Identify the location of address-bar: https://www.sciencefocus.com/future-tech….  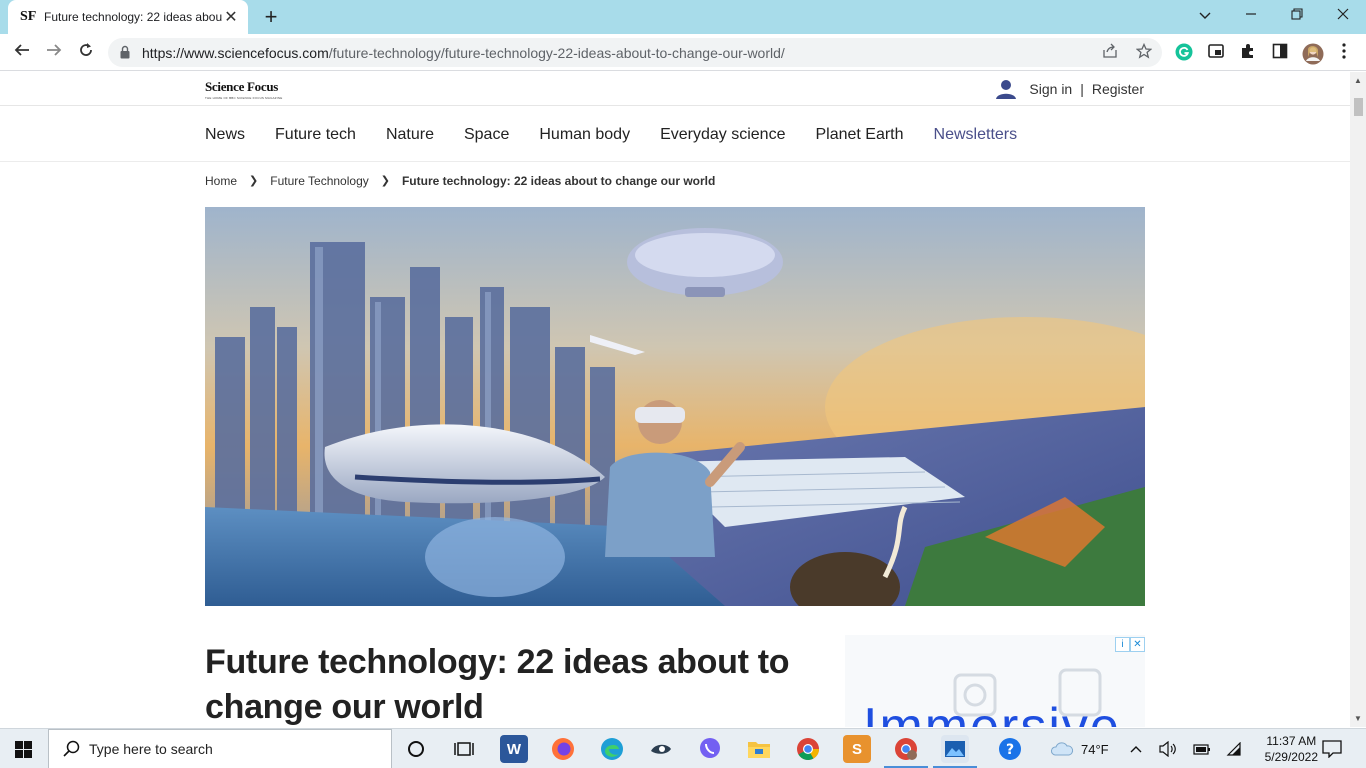
(635, 52).